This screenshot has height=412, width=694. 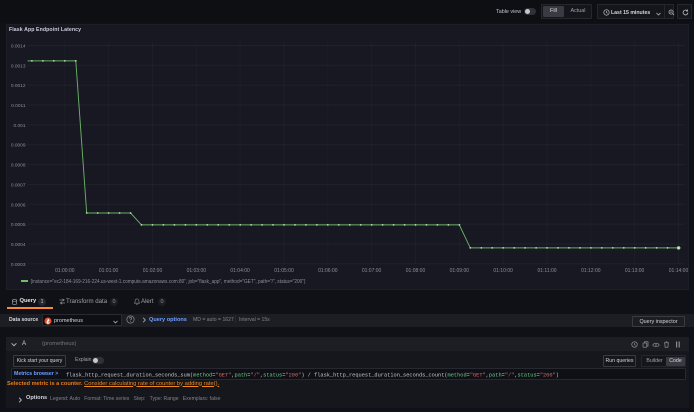 I want to click on svg-text: 0.001, so click(x=19, y=126).